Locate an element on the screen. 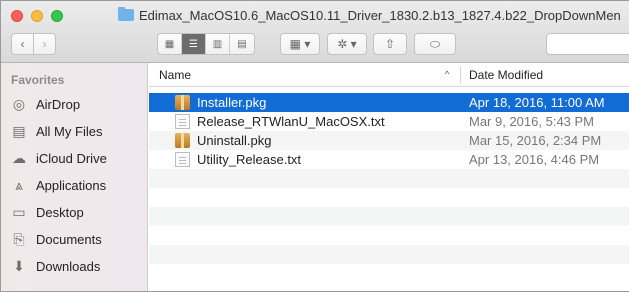  sidebar-heading: Favorites is located at coordinates (38, 80).